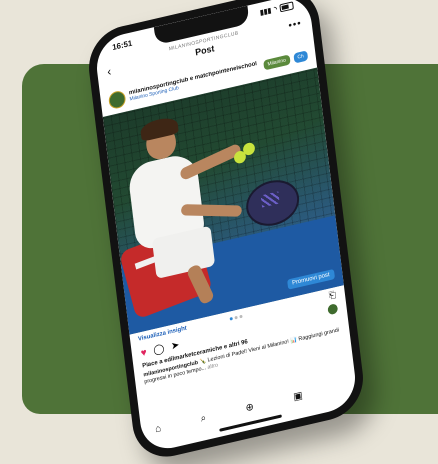 This screenshot has width=438, height=464. What do you see at coordinates (332, 295) in the screenshot?
I see `bookmark-icon: ⎗` at bounding box center [332, 295].